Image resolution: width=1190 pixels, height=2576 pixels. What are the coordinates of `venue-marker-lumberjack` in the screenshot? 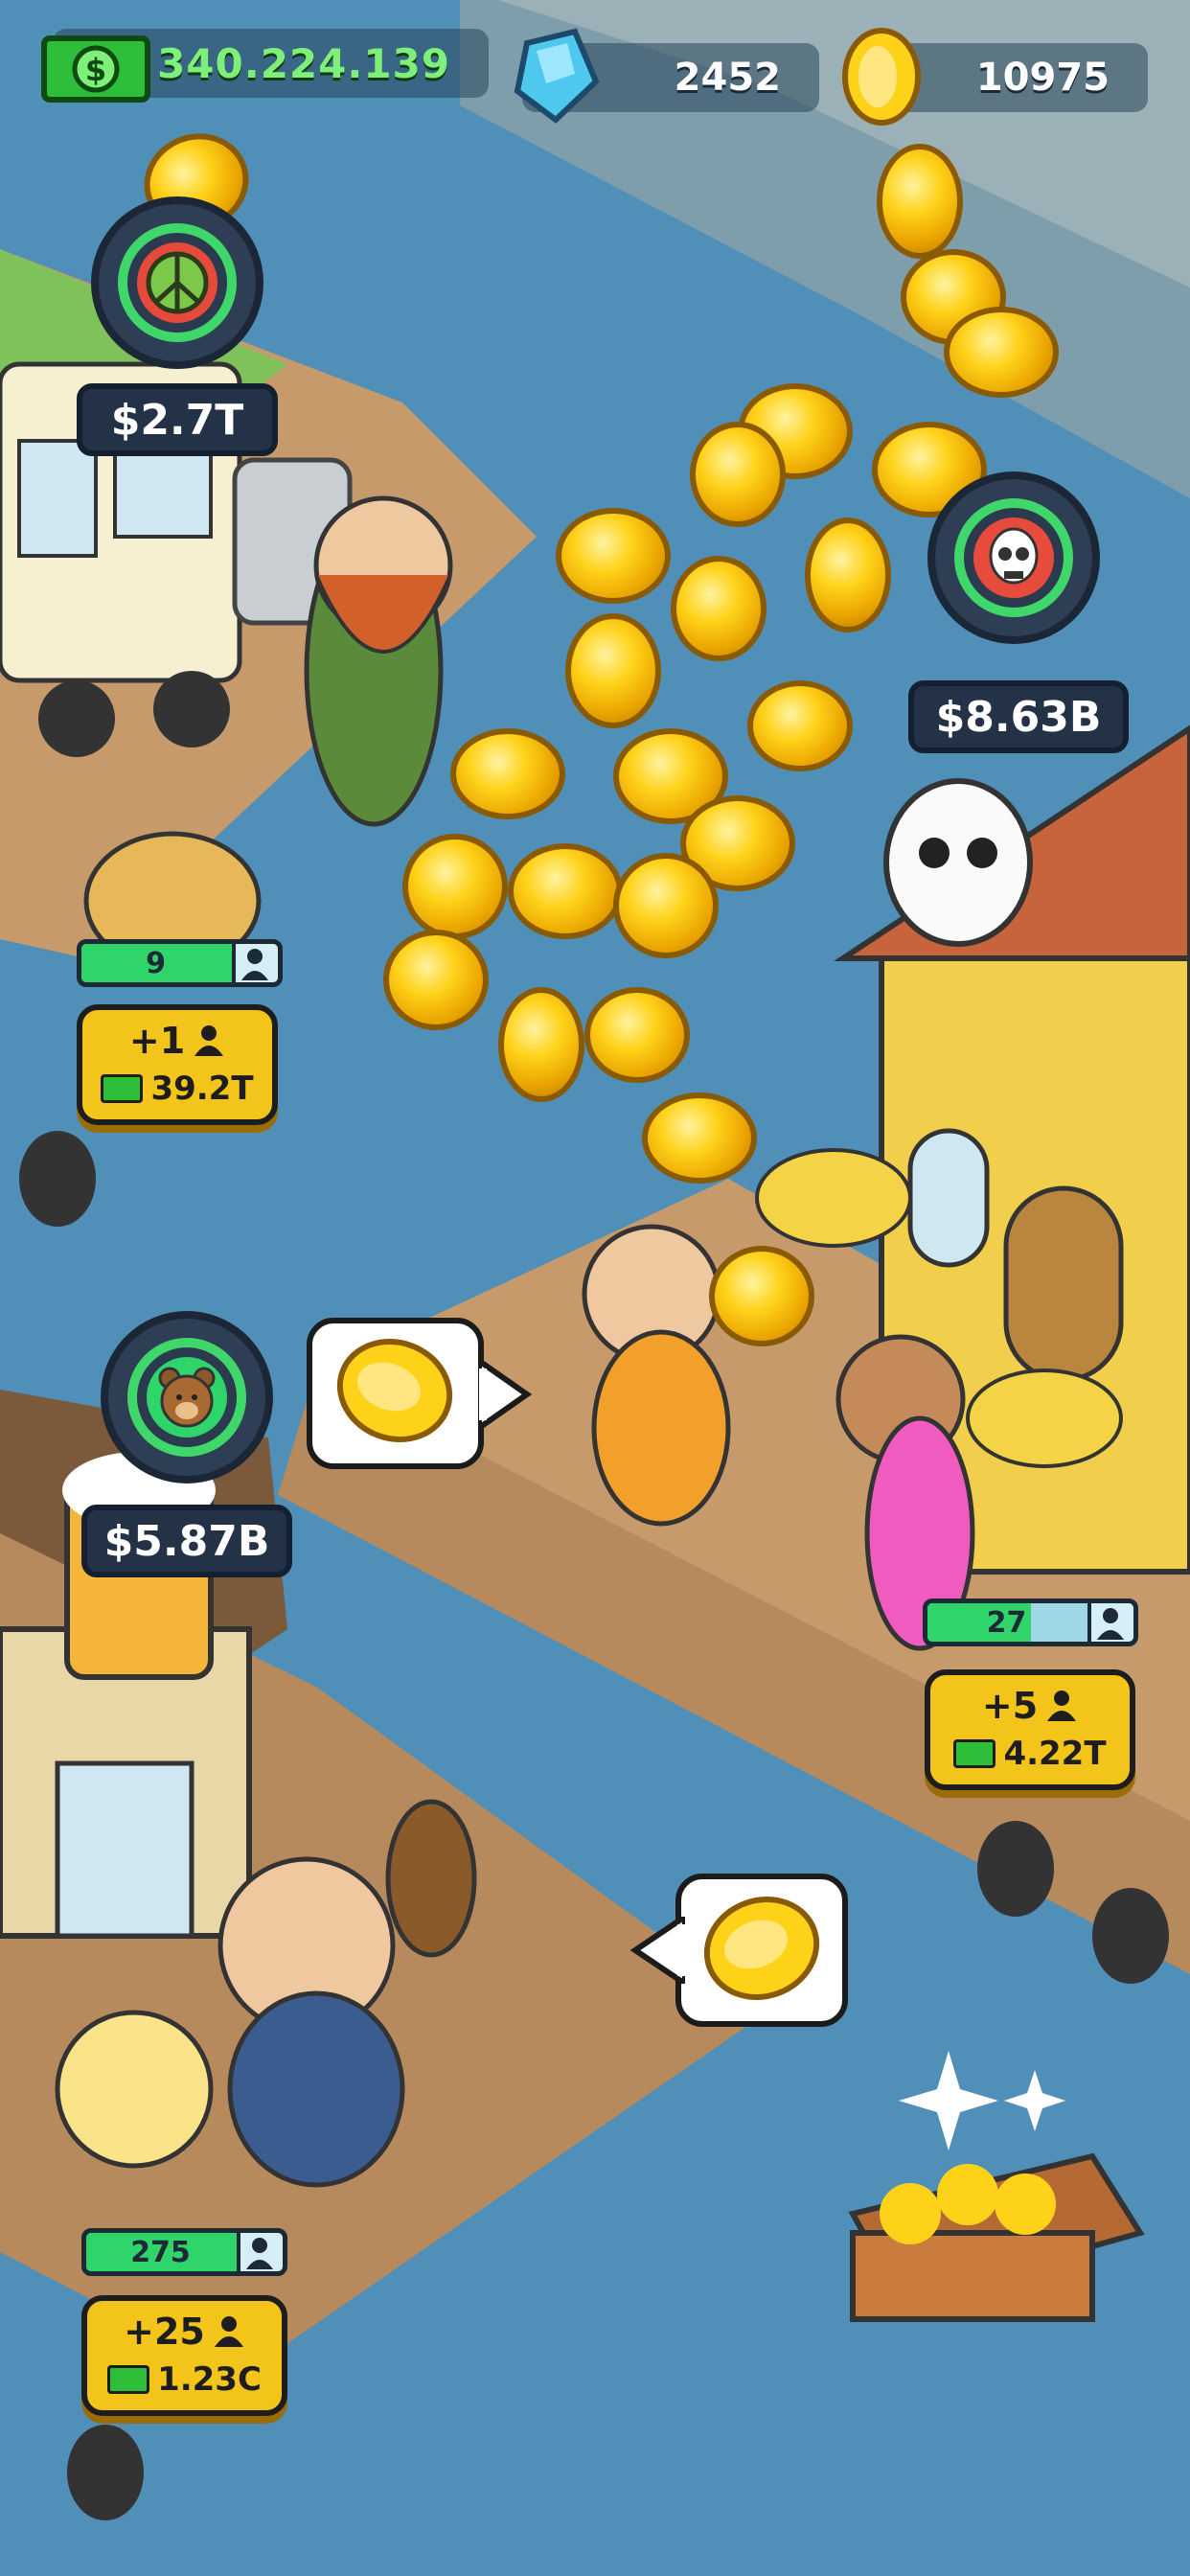 It's located at (187, 1416).